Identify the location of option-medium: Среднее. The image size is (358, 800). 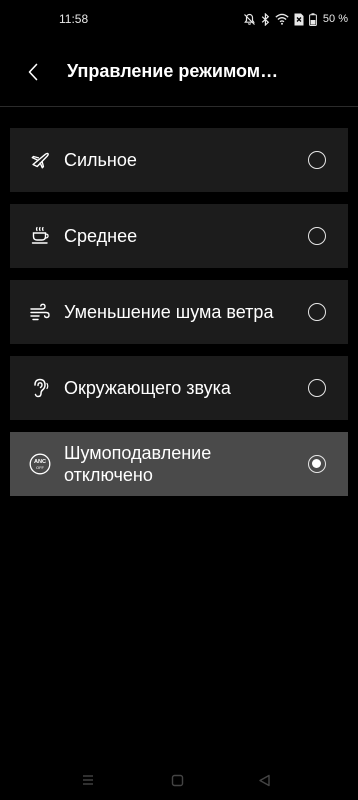
(179, 236).